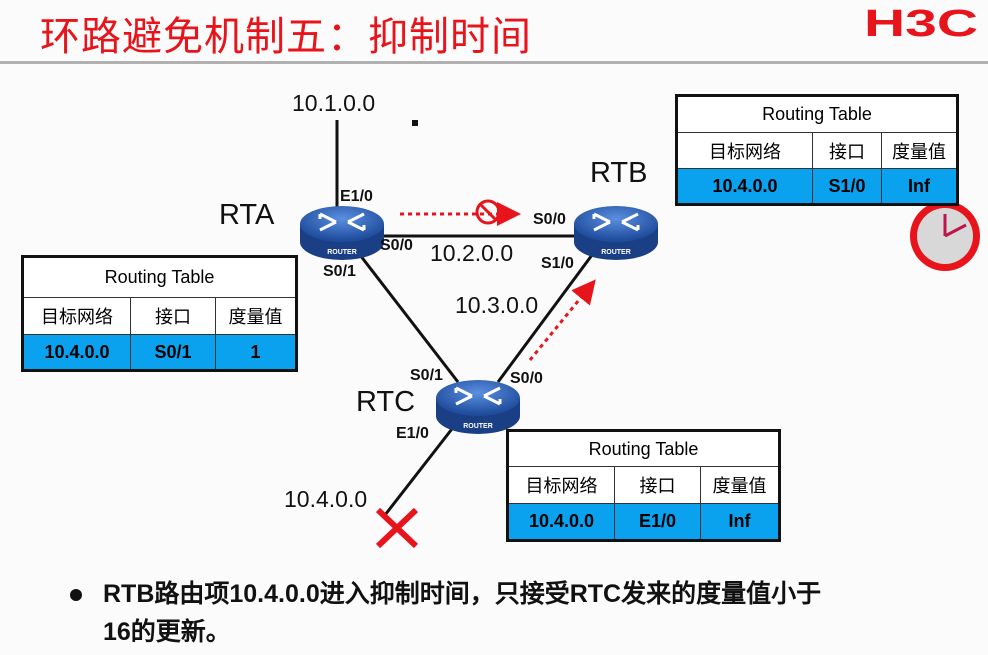  What do you see at coordinates (397, 528) in the screenshot?
I see `failure-x-icon` at bounding box center [397, 528].